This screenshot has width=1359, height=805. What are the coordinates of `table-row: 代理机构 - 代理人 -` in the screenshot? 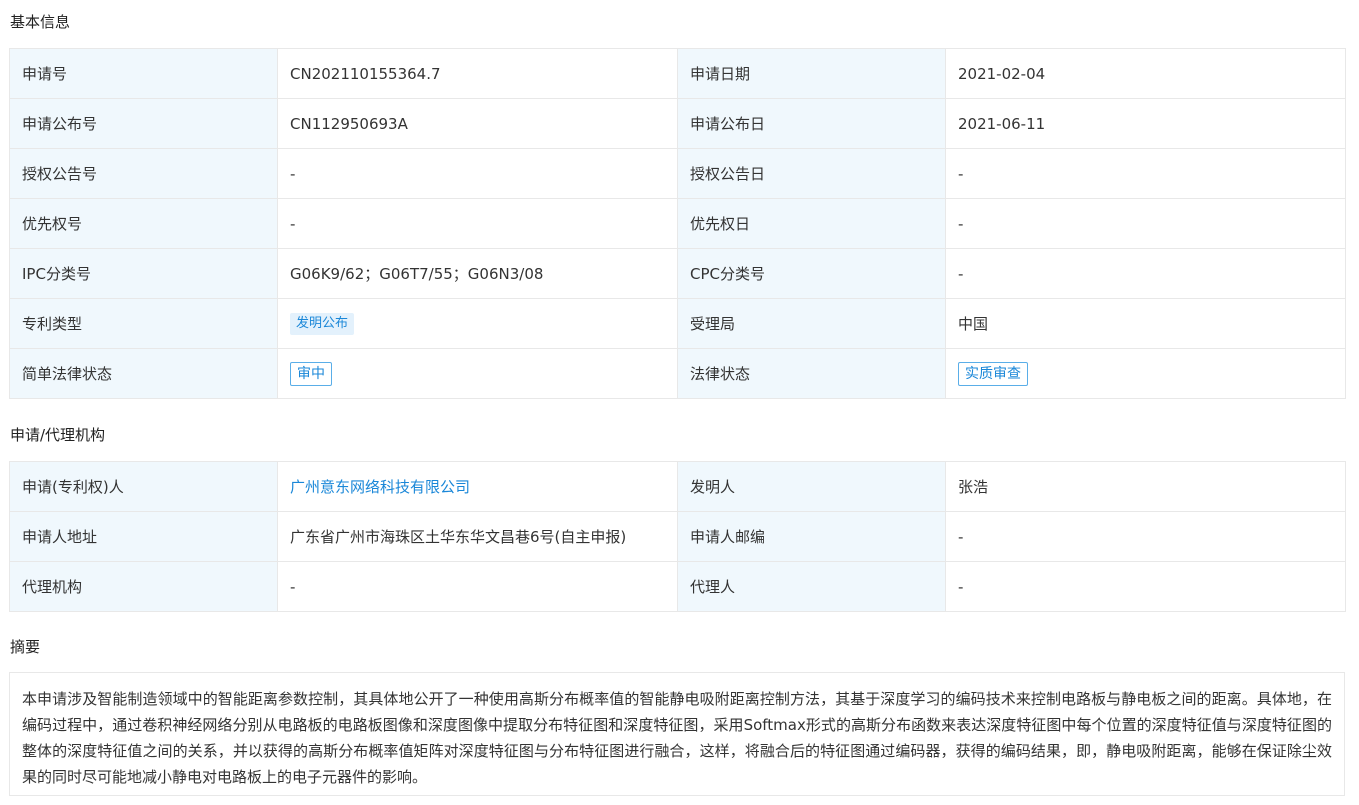 It's located at (677, 586).